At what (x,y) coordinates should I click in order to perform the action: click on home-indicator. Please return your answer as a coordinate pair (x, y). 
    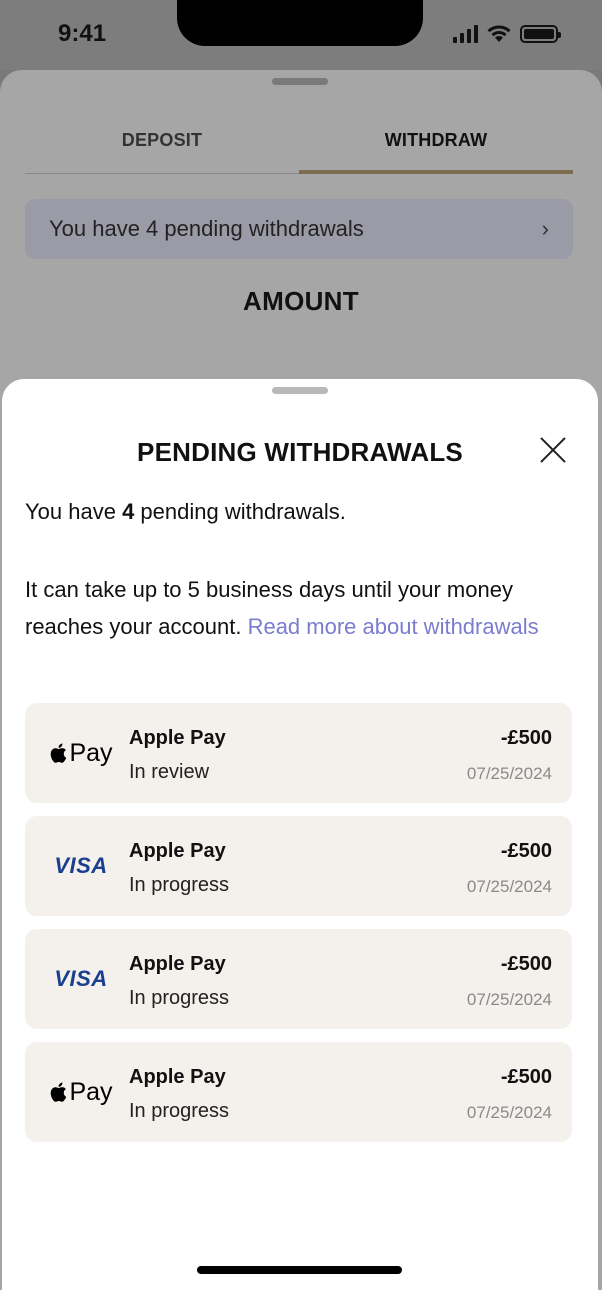
    Looking at the image, I should click on (299, 1270).